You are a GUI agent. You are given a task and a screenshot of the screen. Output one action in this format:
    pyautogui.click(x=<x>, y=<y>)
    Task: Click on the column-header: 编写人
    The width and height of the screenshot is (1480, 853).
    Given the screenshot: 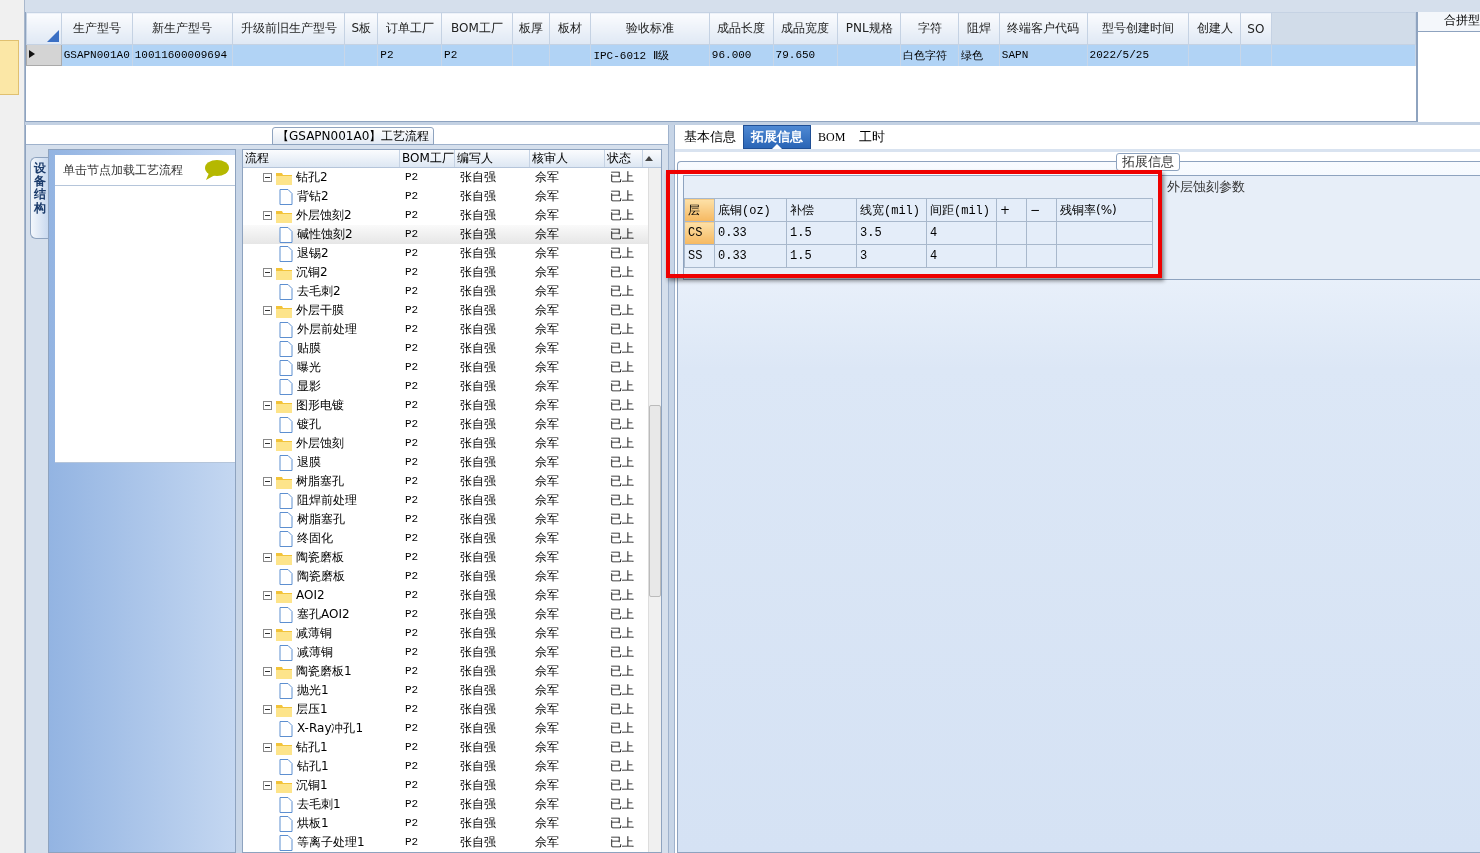 What is the action you would take?
    pyautogui.click(x=492, y=158)
    